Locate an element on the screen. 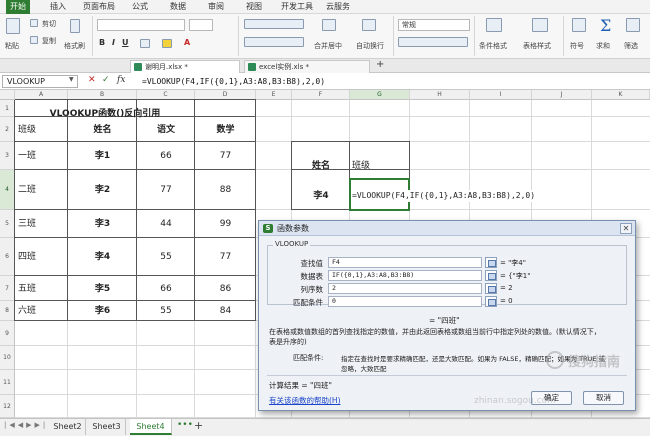 The height and width of the screenshot is (436, 650). number-format-icons is located at coordinates (433, 42).